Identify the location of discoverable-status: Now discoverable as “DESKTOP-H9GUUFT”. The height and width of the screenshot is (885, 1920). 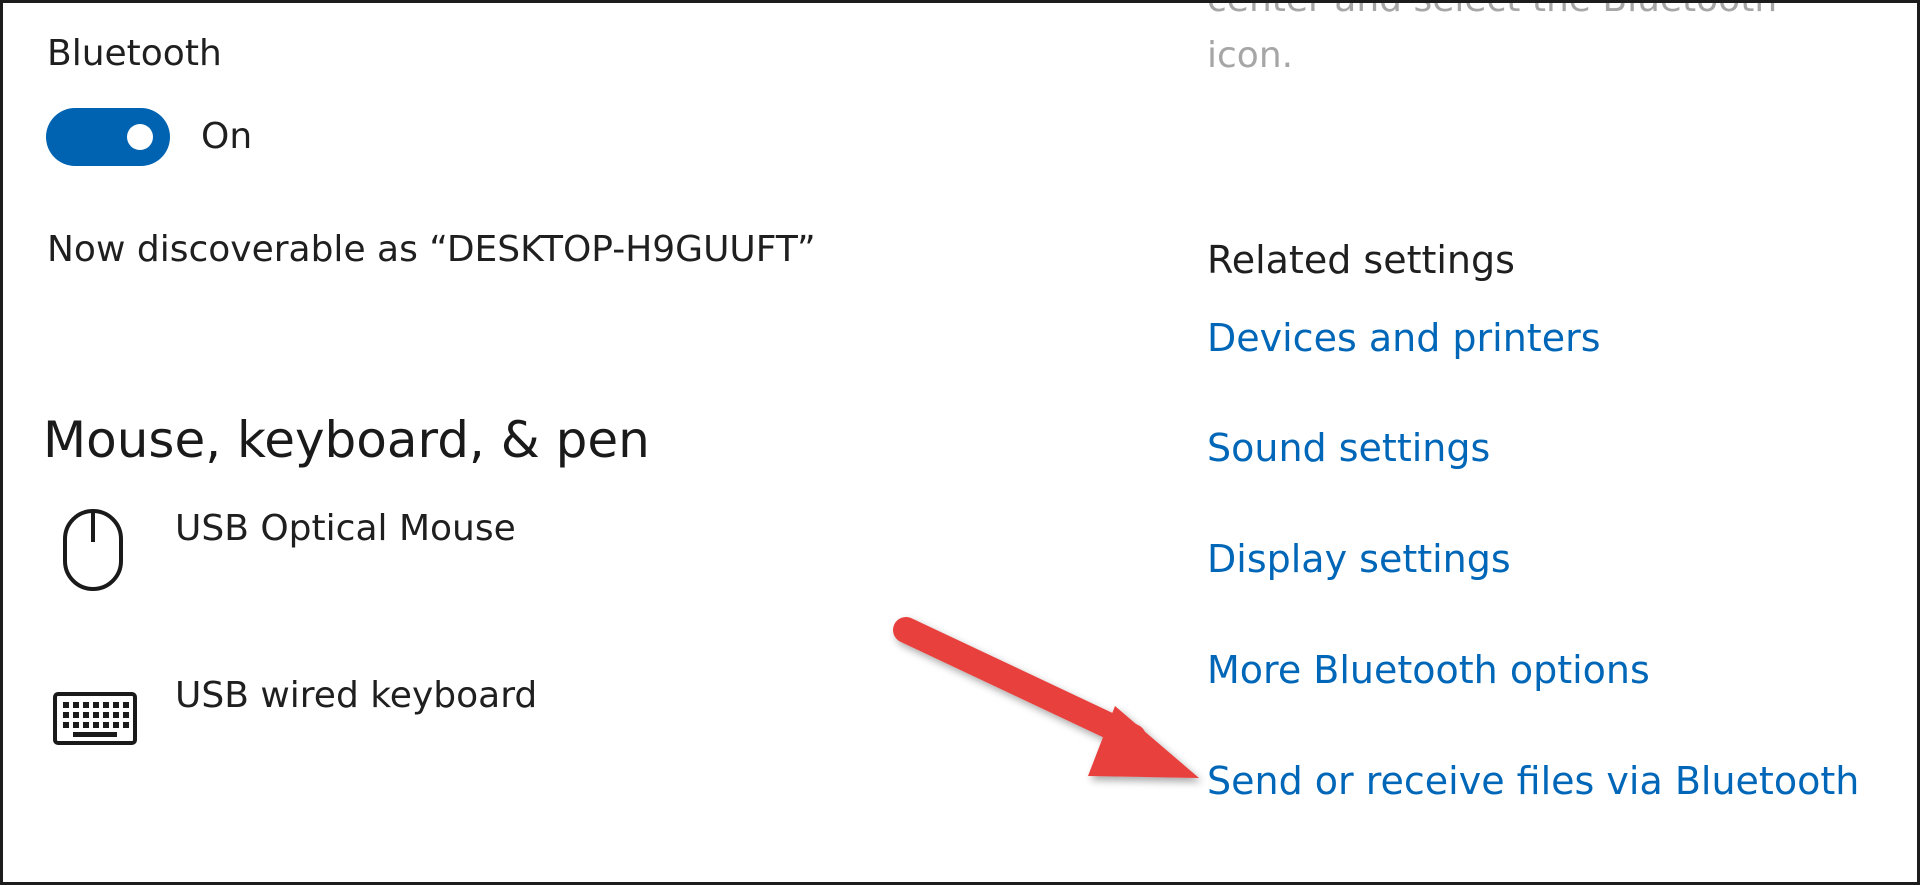
(431, 249).